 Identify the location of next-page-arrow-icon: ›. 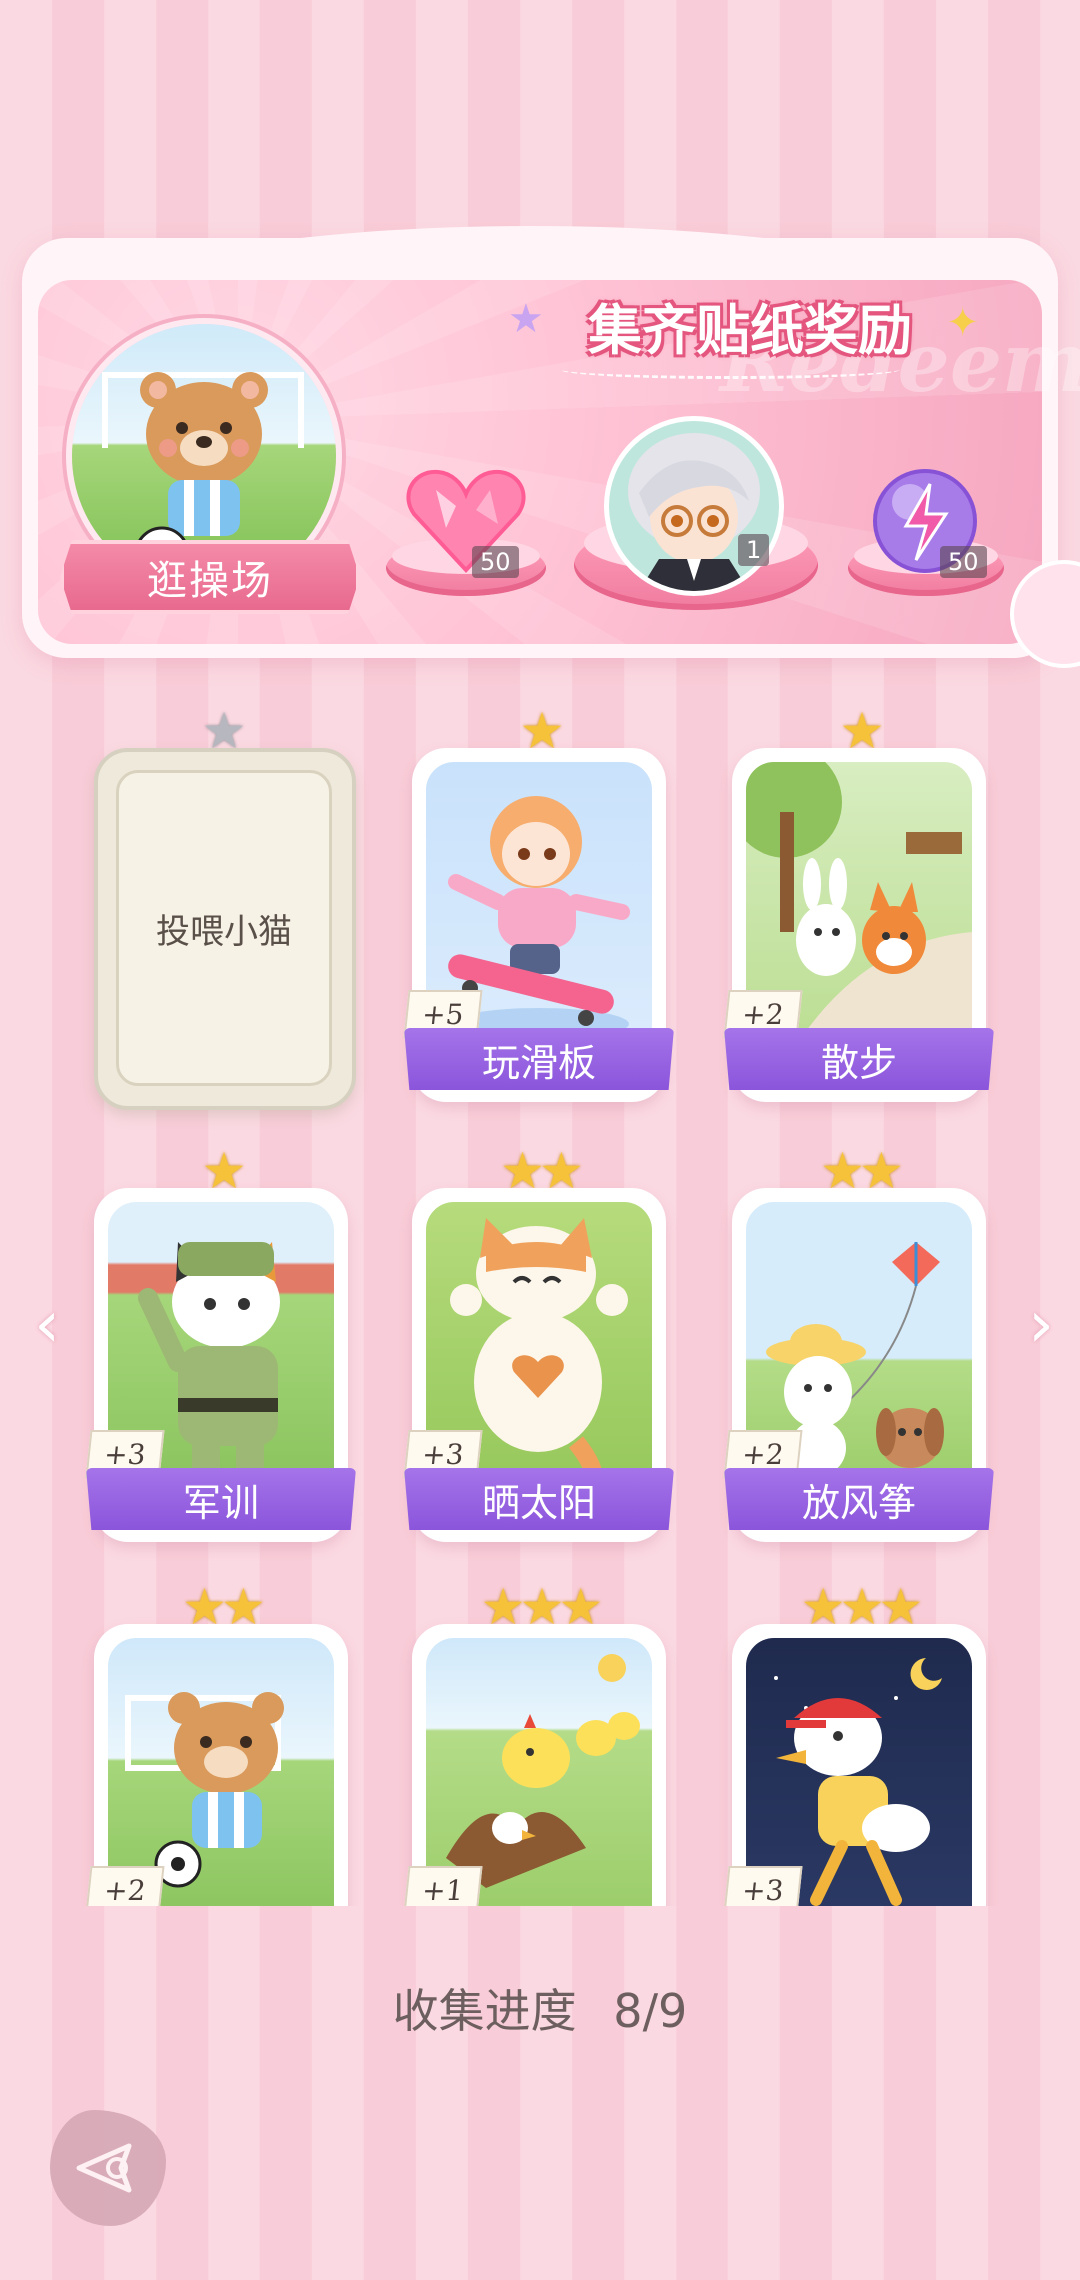
(1041, 1325).